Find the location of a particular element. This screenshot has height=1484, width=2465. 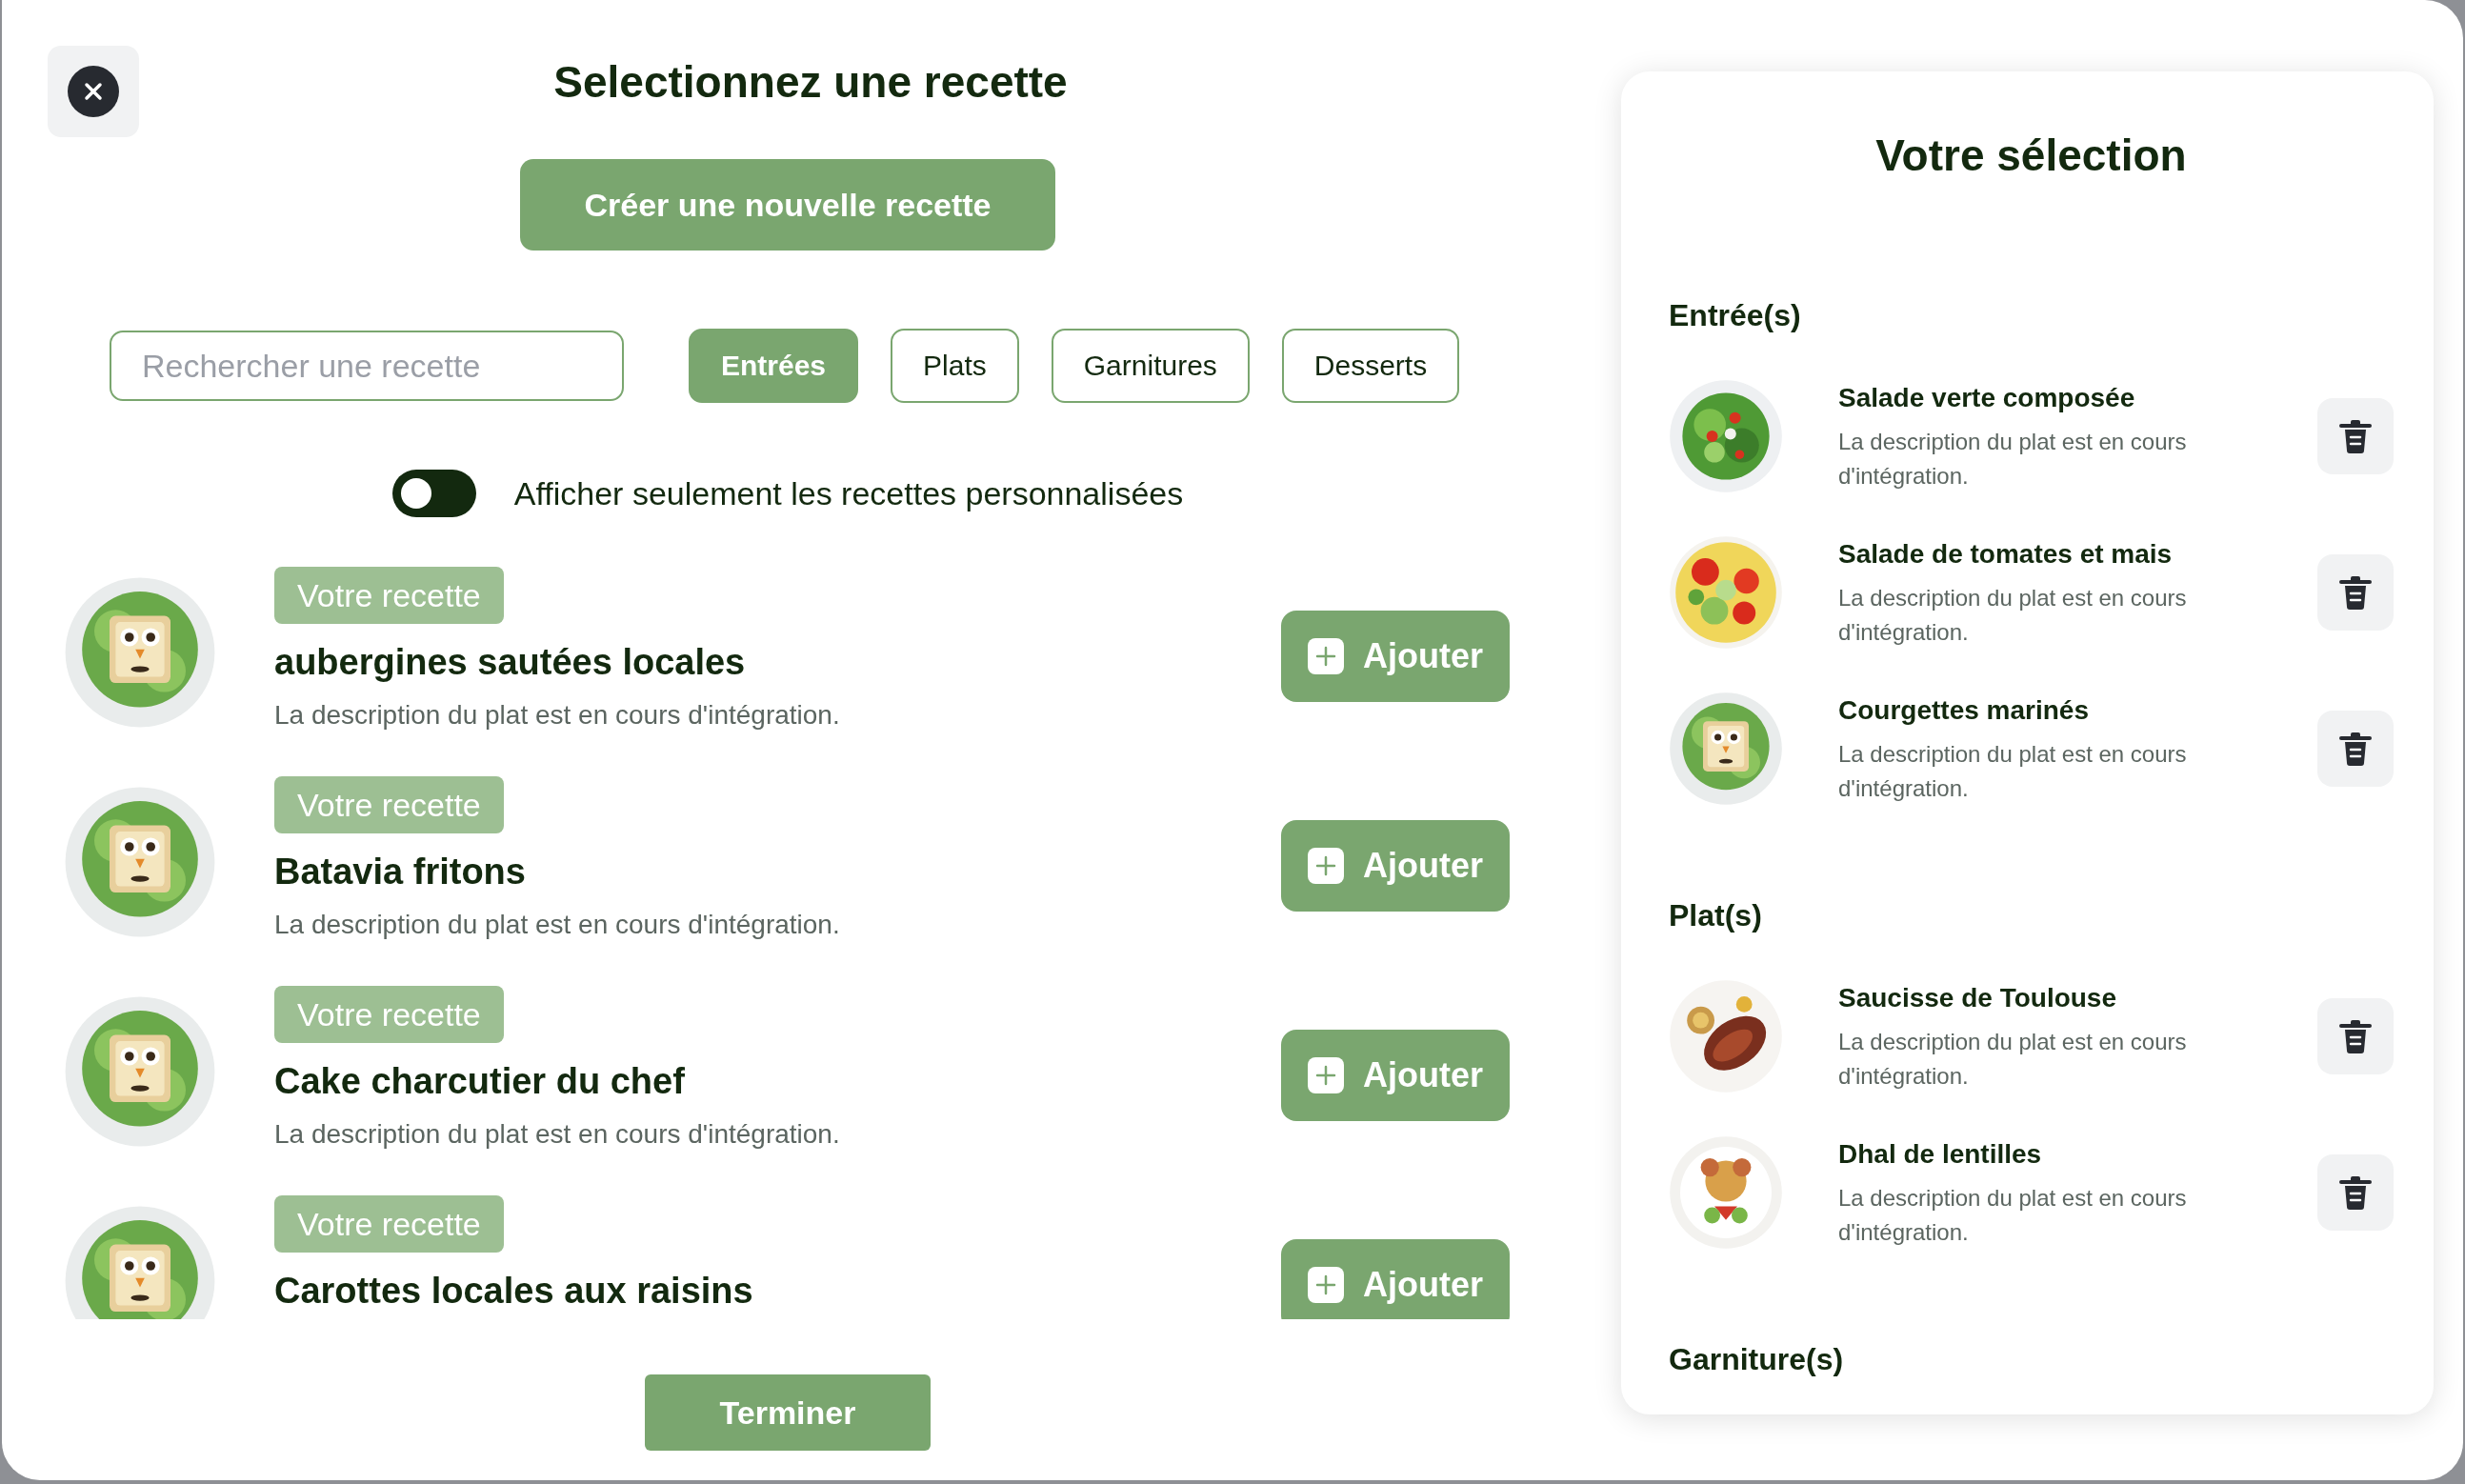

recipe-name: Cake charcutier du chef is located at coordinates (479, 1081).